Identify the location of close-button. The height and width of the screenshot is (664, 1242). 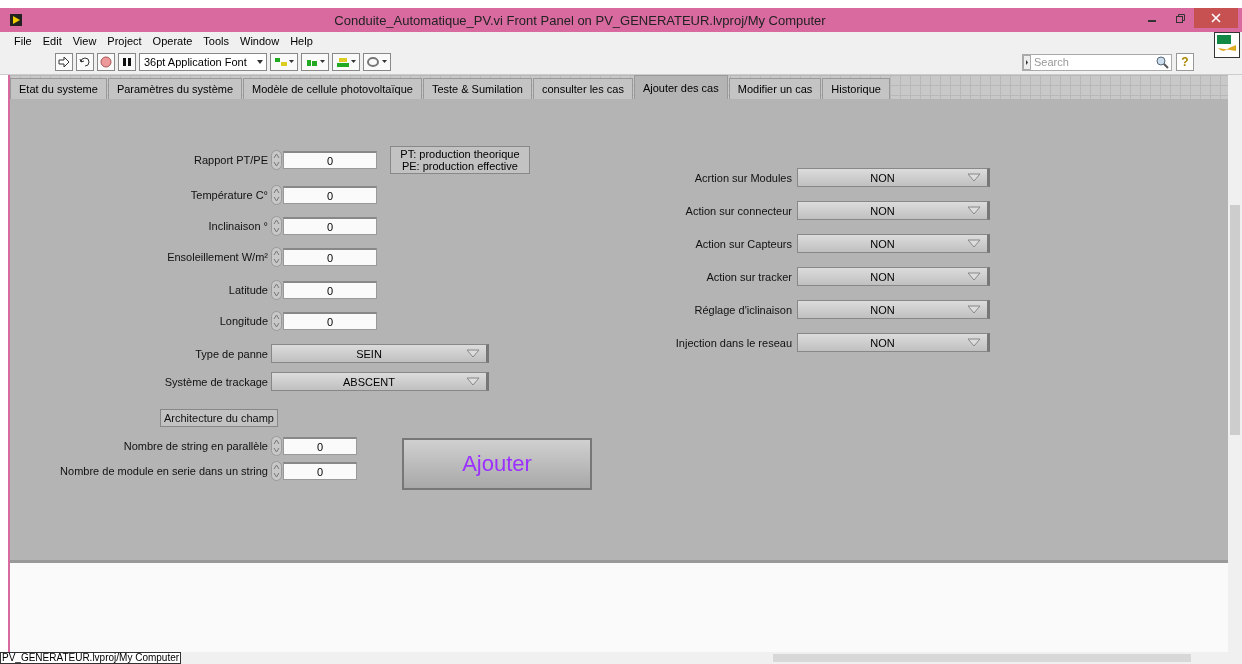
(1216, 18).